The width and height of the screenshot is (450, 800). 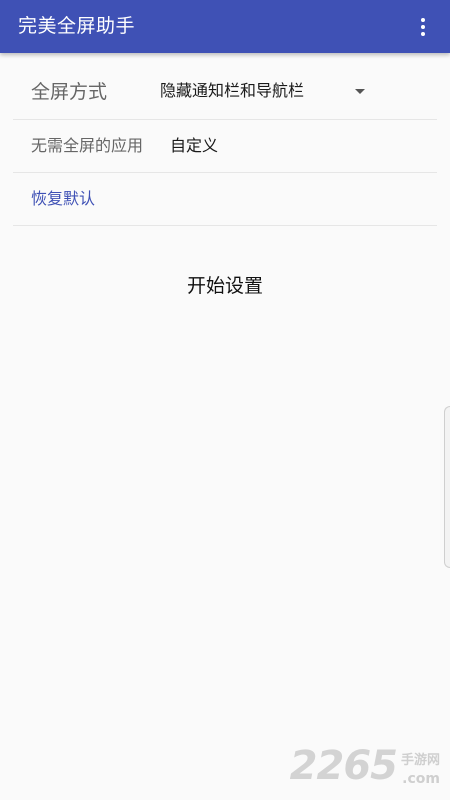 I want to click on watermark-text: 手游网, so click(x=420, y=760).